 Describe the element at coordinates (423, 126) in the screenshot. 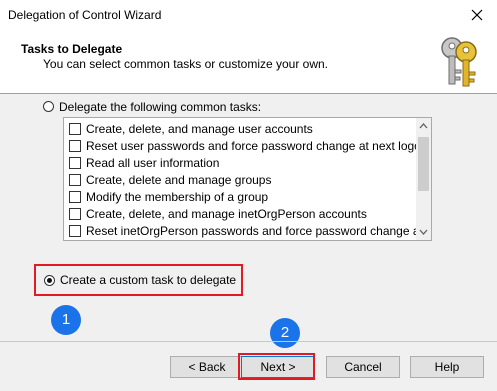

I see `scroll-up-icon` at that location.